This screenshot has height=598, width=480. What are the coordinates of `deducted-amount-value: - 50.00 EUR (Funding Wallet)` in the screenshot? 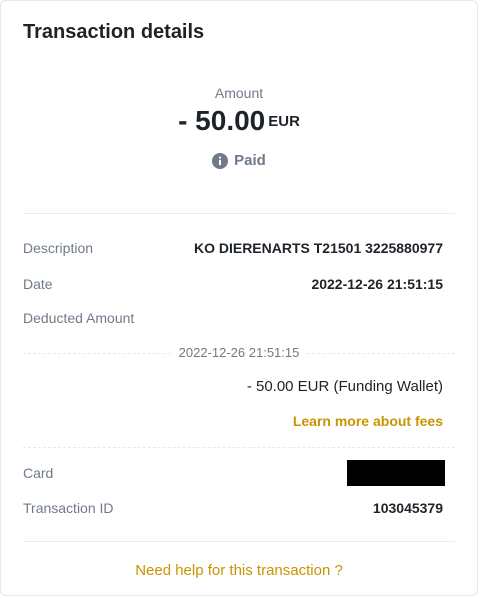 It's located at (344, 386).